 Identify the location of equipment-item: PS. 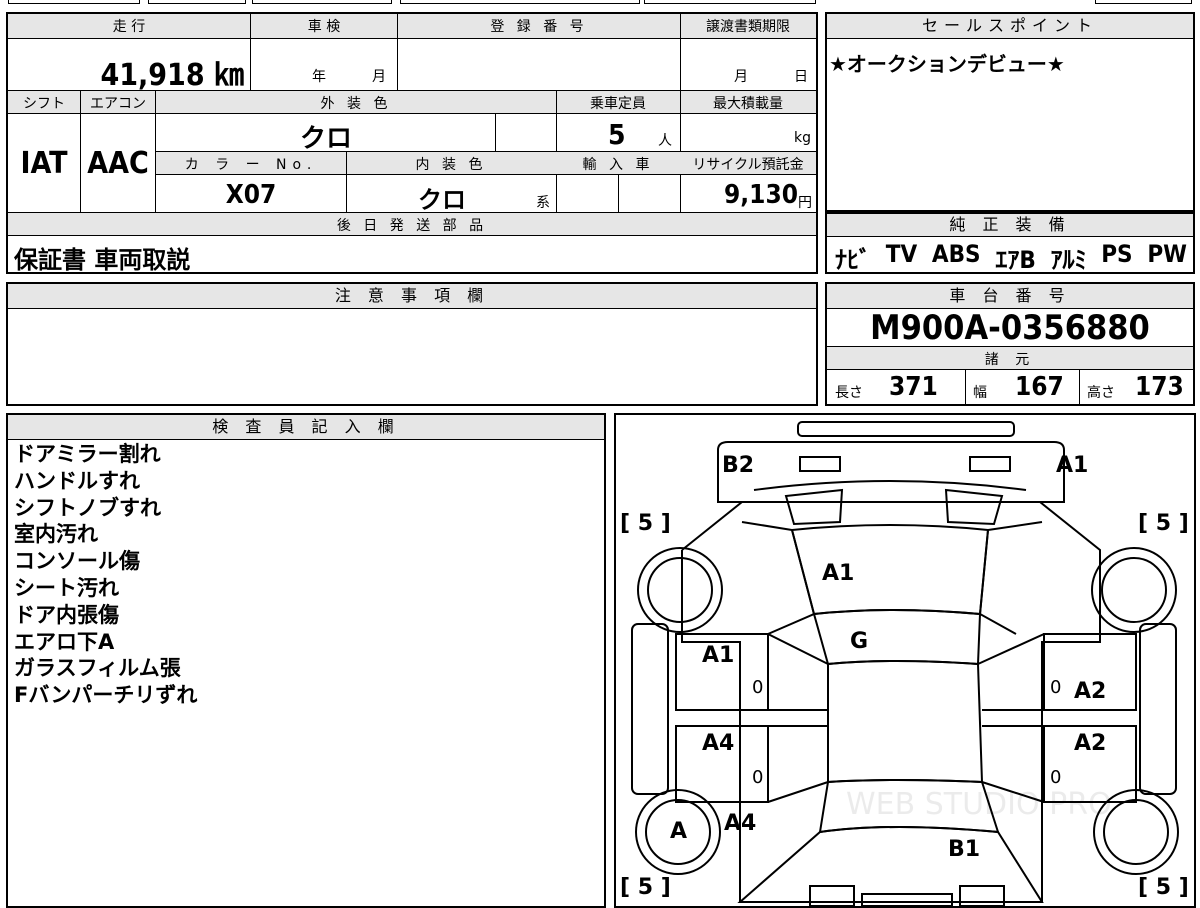
(1117, 254).